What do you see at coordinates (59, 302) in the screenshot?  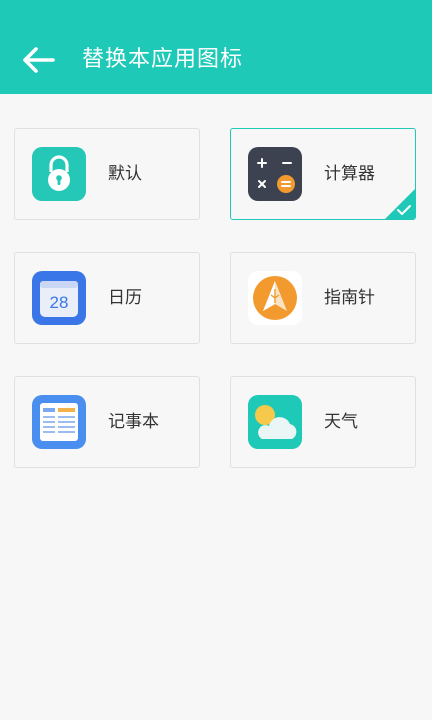 I see `calendar-day-text: 28` at bounding box center [59, 302].